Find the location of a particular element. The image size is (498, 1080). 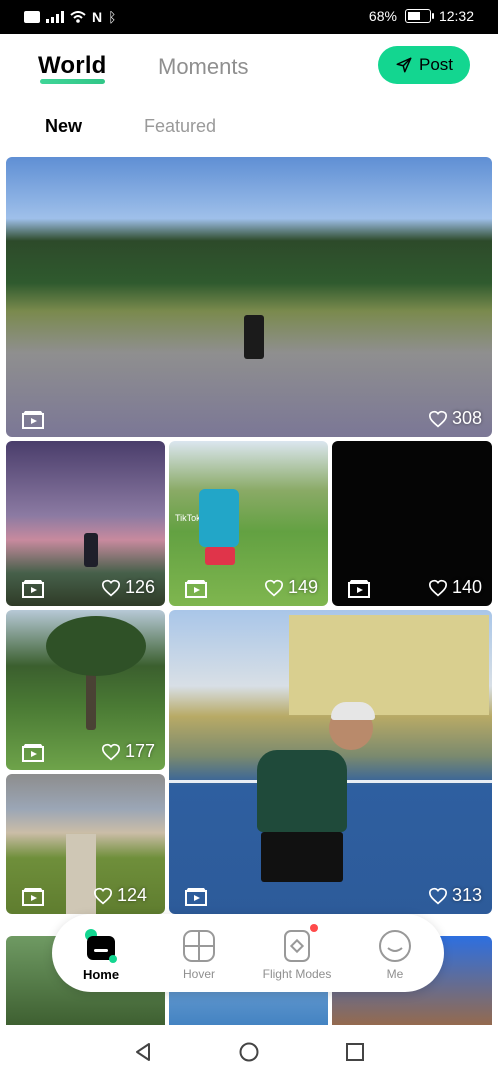

status-right: 68% 12:32 is located at coordinates (421, 16).